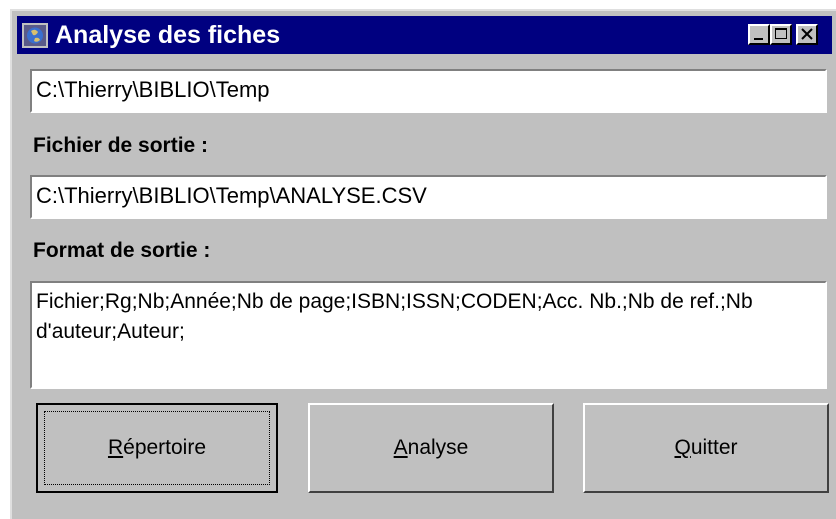 The height and width of the screenshot is (519, 836). I want to click on directory-button: Répertoire, so click(157, 448).